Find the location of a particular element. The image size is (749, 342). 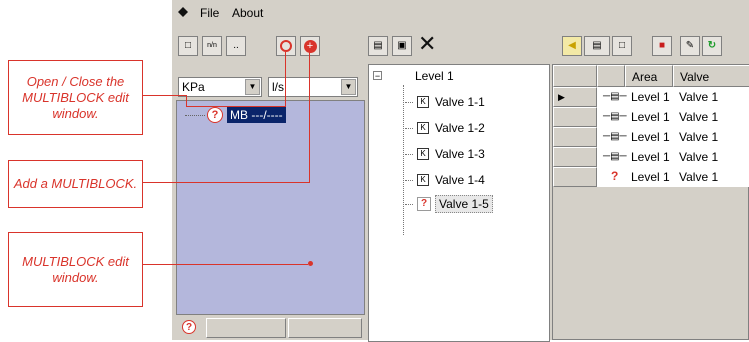

row-pointer-icon: ▶ is located at coordinates (561, 97).